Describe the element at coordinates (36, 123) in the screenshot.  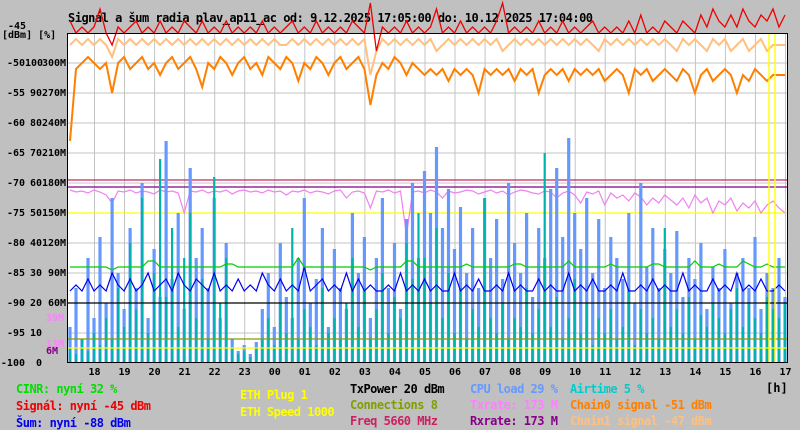
I see `y-axis-row: -60 80 240M` at that location.